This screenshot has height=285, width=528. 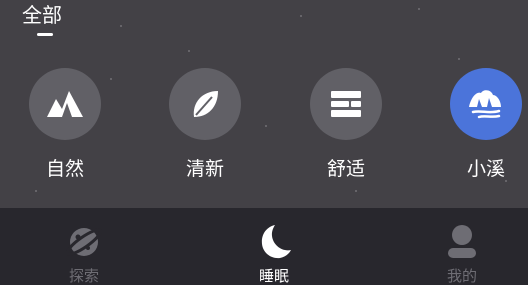 I want to click on scene-label-stream: 小溪, so click(x=485, y=169).